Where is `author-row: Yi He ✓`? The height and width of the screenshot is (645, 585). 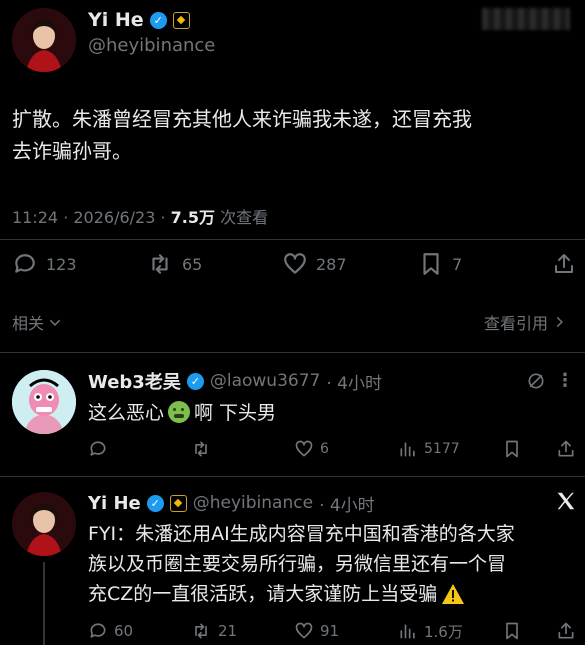
author-row: Yi He ✓ is located at coordinates (139, 20).